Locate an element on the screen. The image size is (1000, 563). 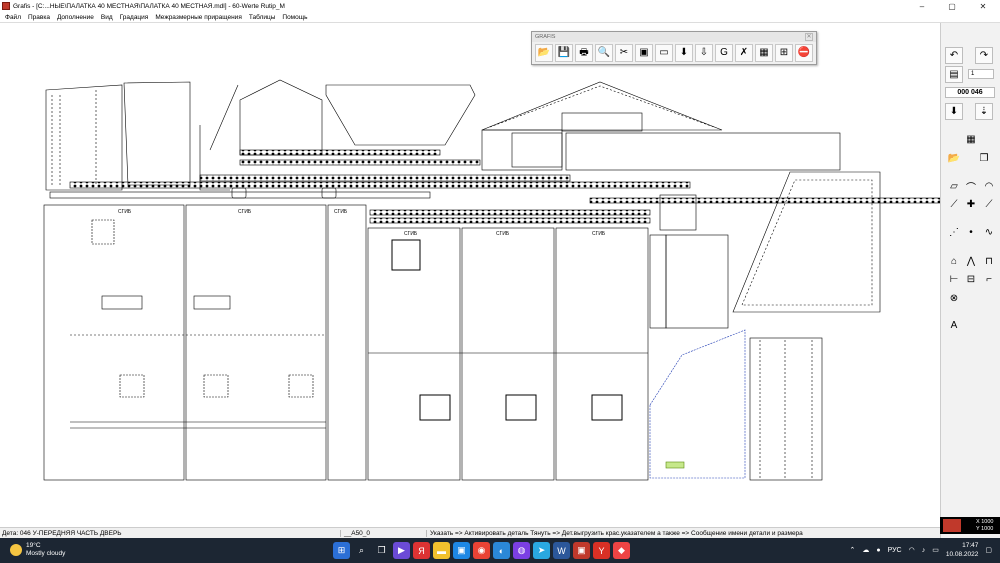
save-icon: 💾 is located at coordinates (564, 53).